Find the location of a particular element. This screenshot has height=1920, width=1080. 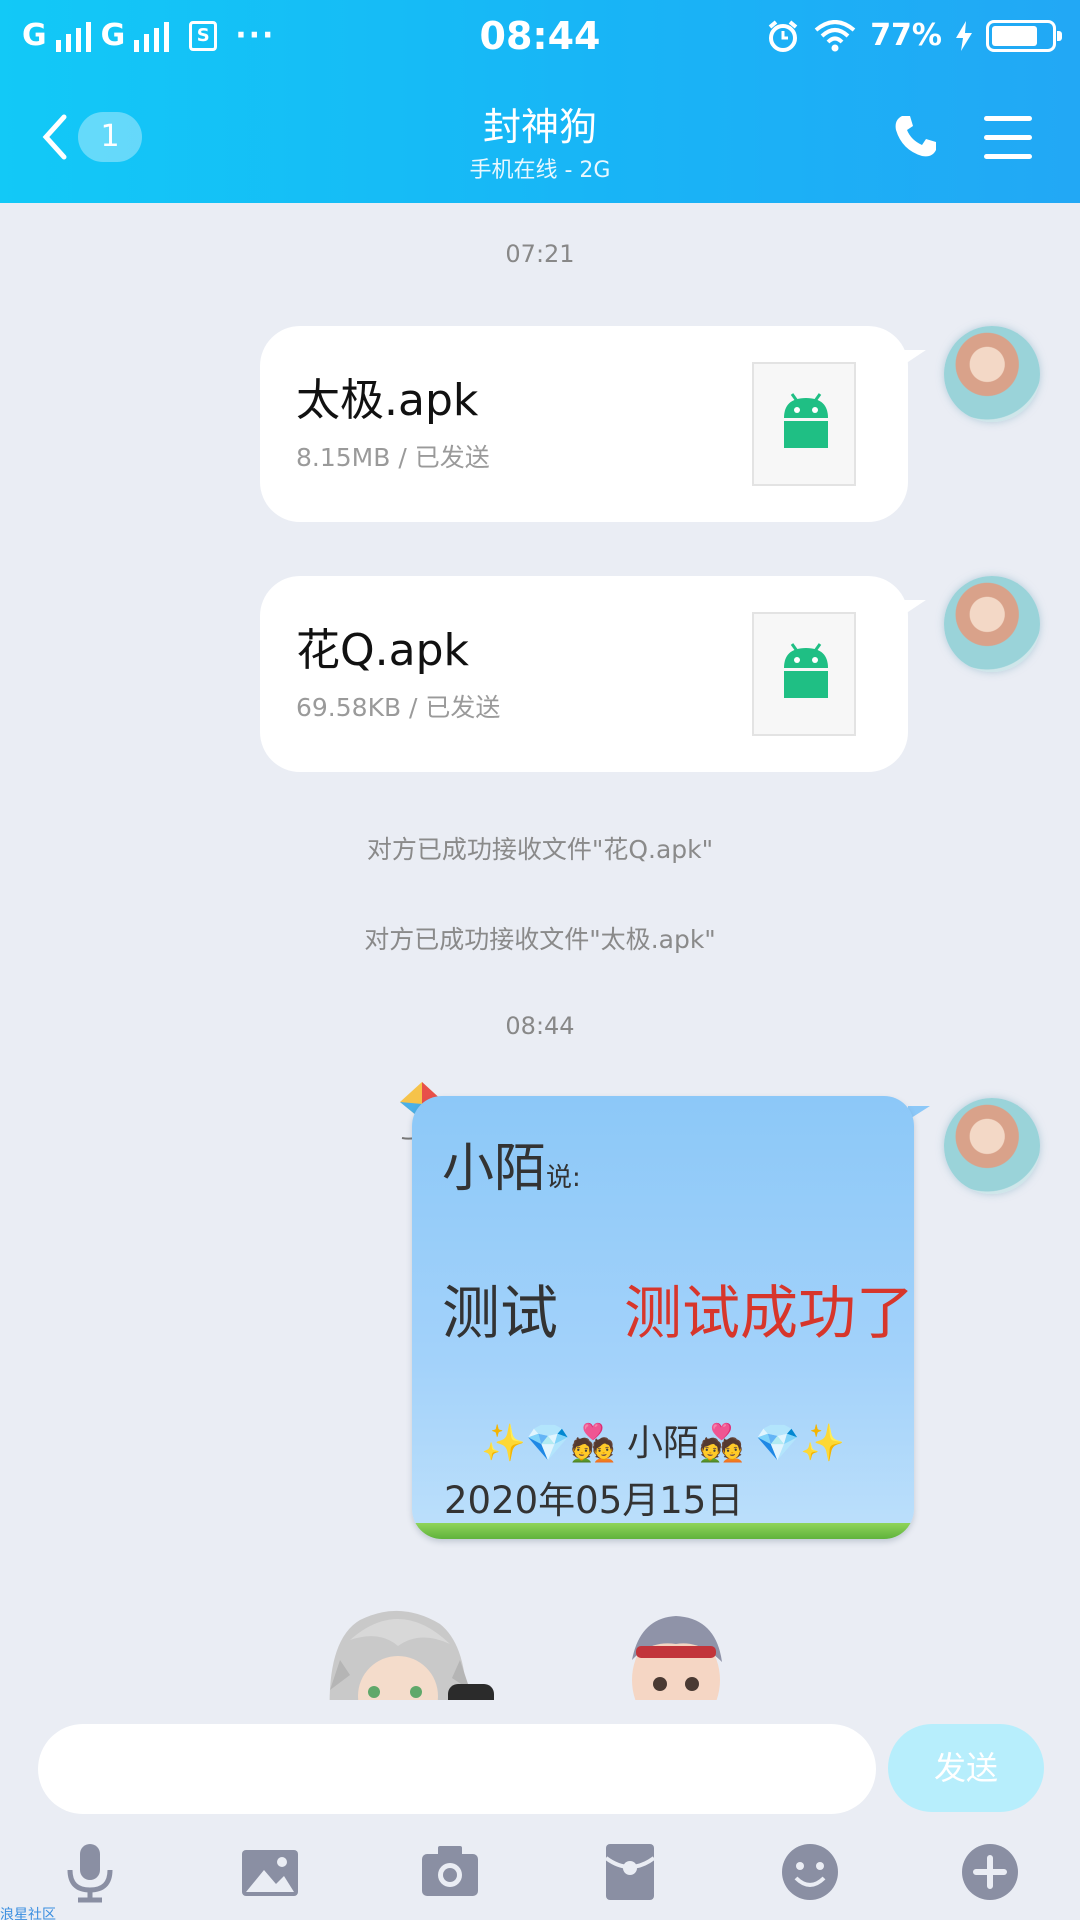

status-right: 77% is located at coordinates (914, 35).